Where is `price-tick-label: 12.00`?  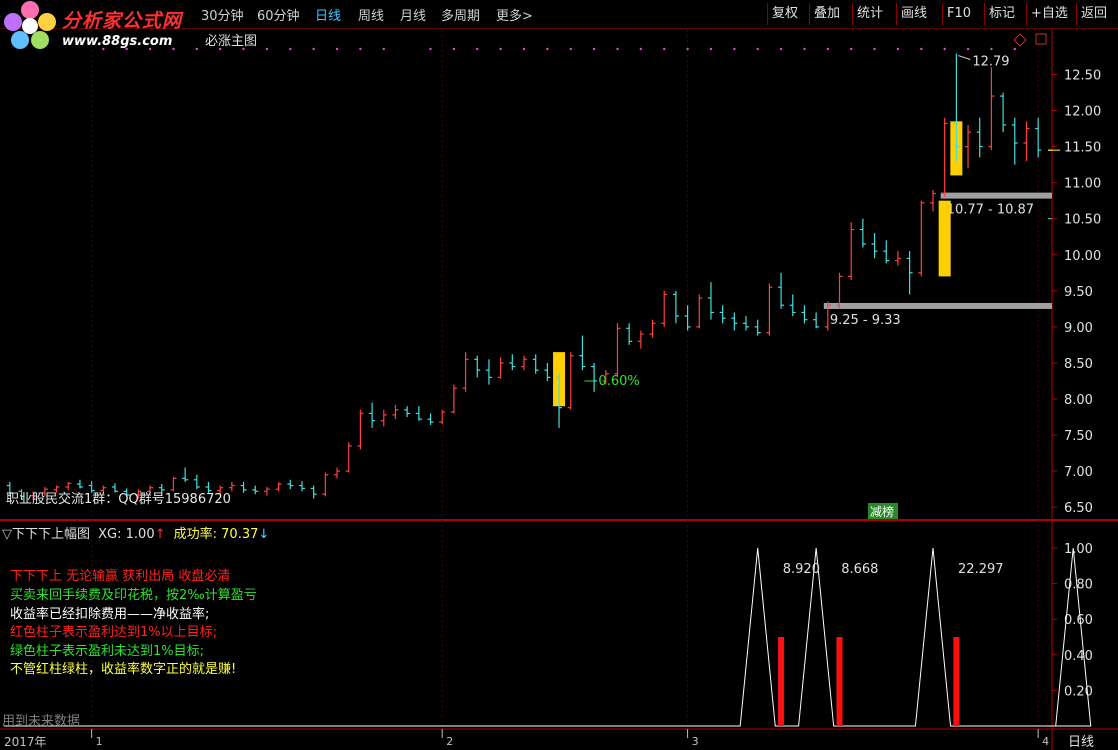
price-tick-label: 12.00 is located at coordinates (1082, 112).